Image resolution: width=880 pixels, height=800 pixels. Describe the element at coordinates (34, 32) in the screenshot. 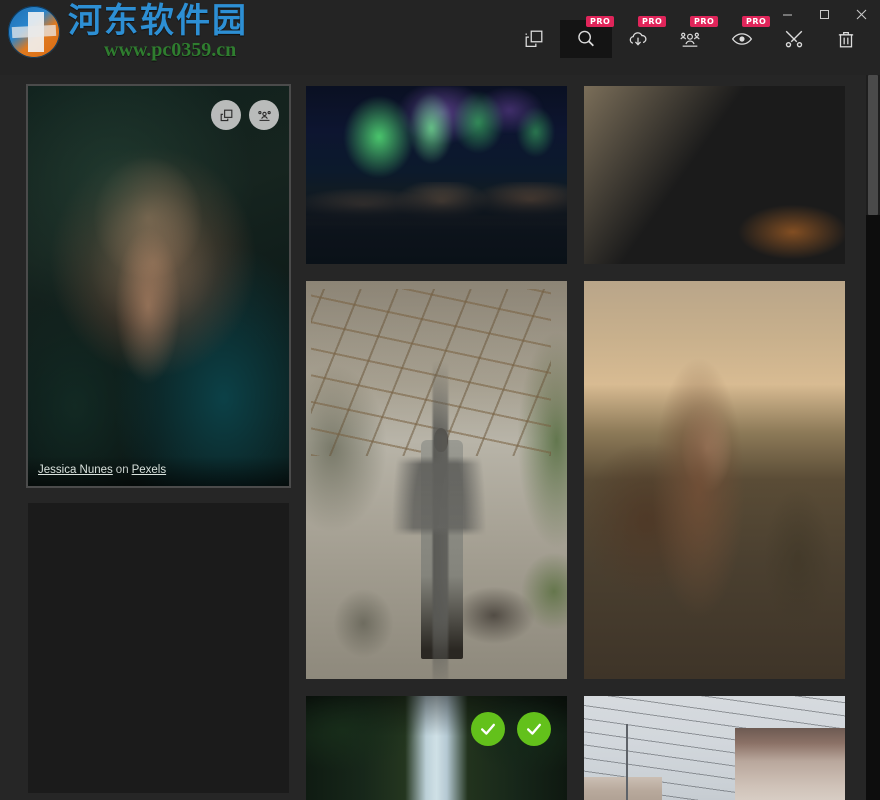

I see `hedong-software-park-logo` at that location.